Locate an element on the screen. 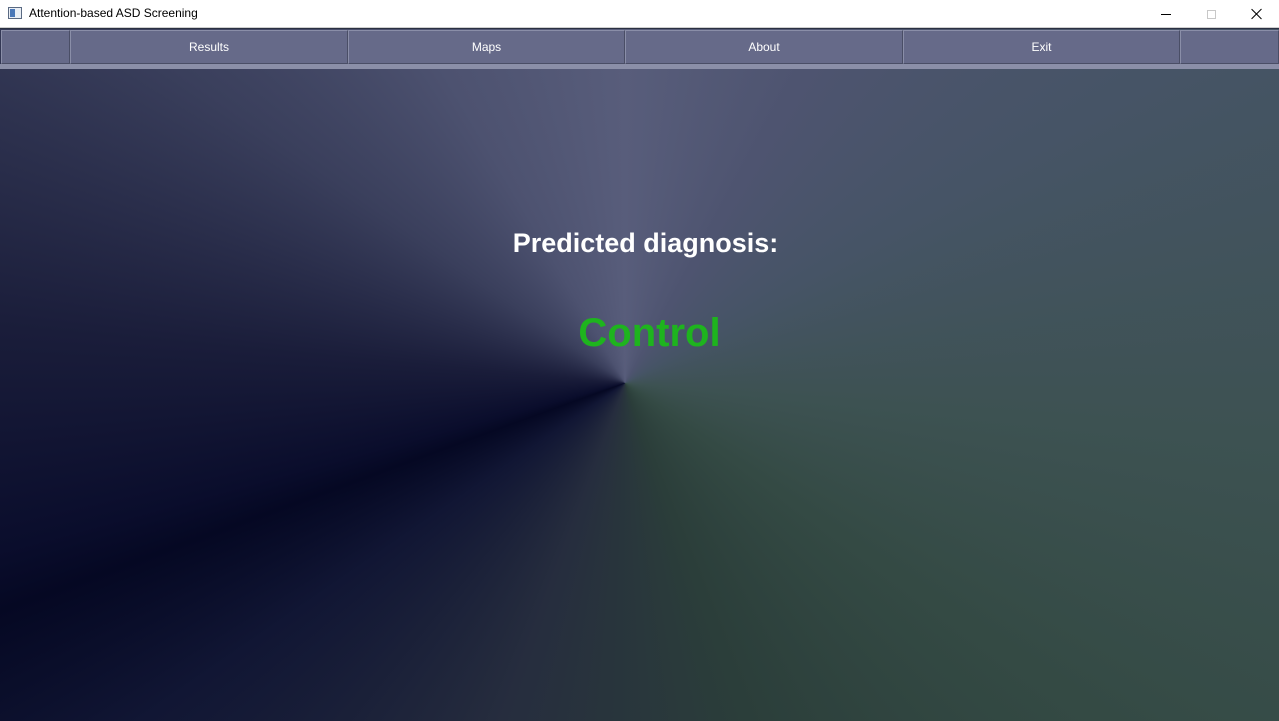 Image resolution: width=1279 pixels, height=721 pixels. close-icon is located at coordinates (1257, 14).